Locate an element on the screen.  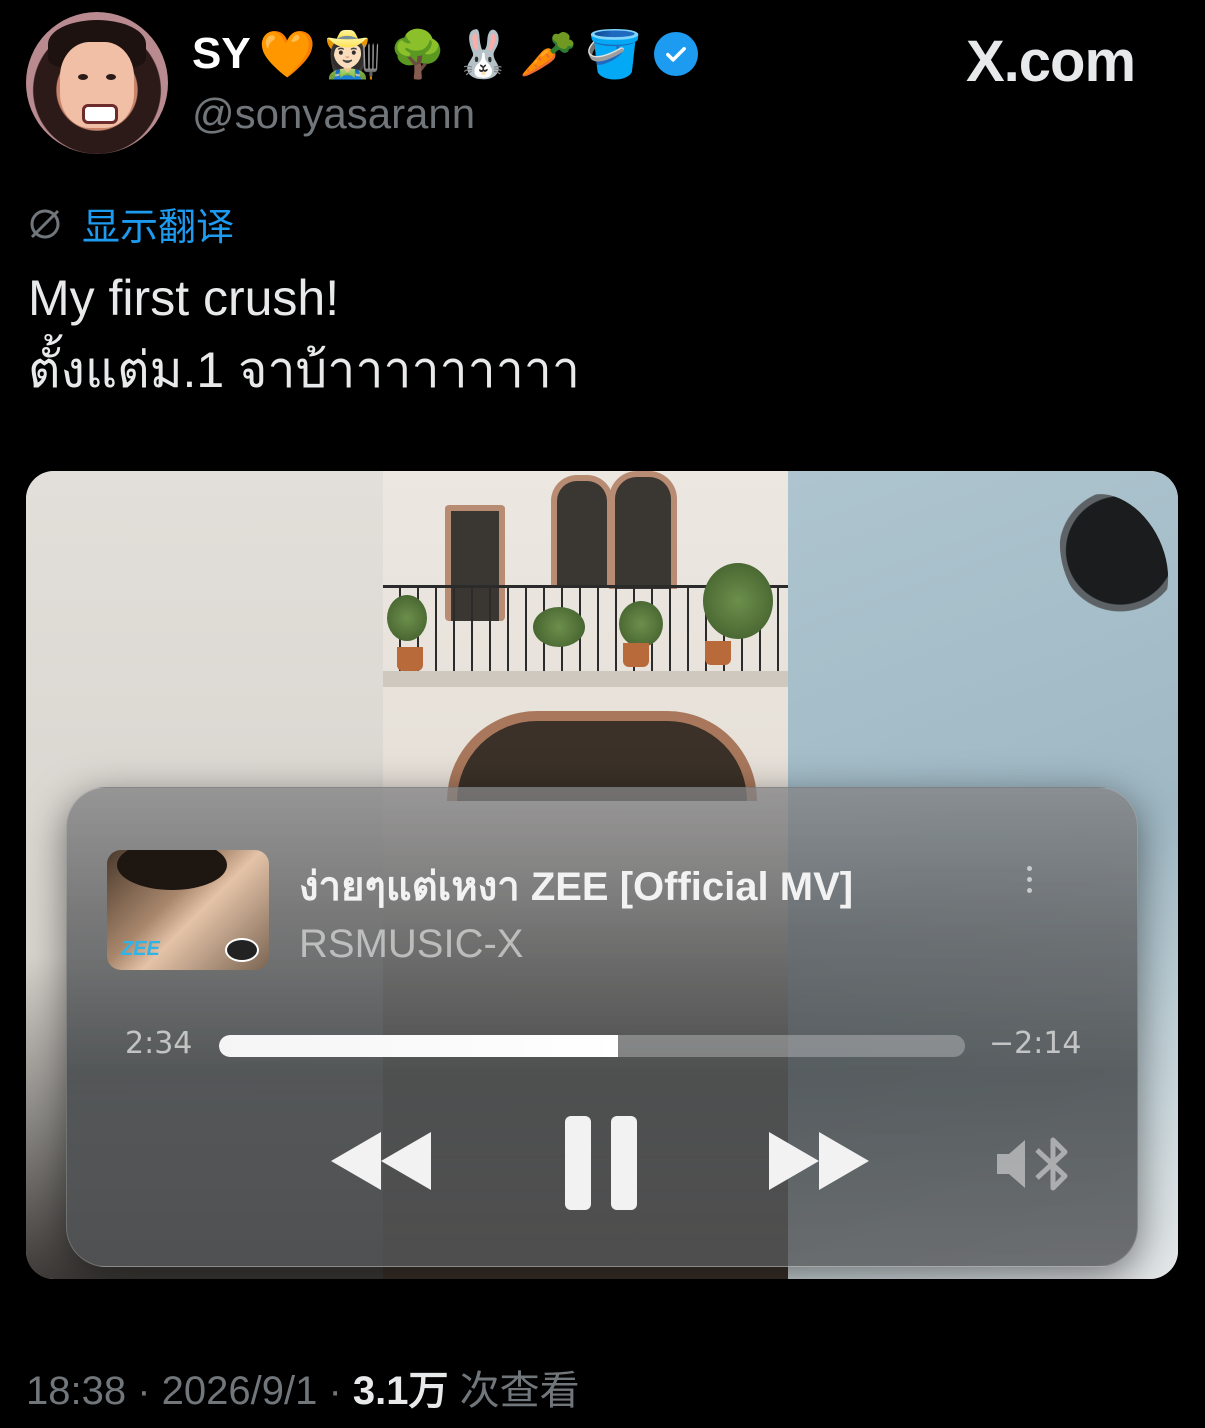
tweet-text: My first crush! ตั้งแต่ม.1 จาบ้าาาาาาาาา is located at coordinates (304, 334).